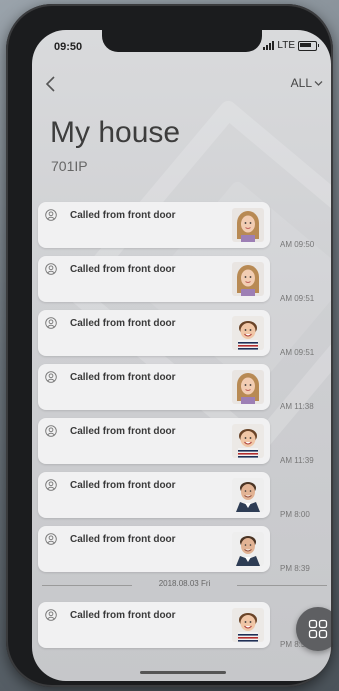 The width and height of the screenshot is (339, 691). I want to click on call-history-item: Called from front door PM 8:00, so click(184, 499).